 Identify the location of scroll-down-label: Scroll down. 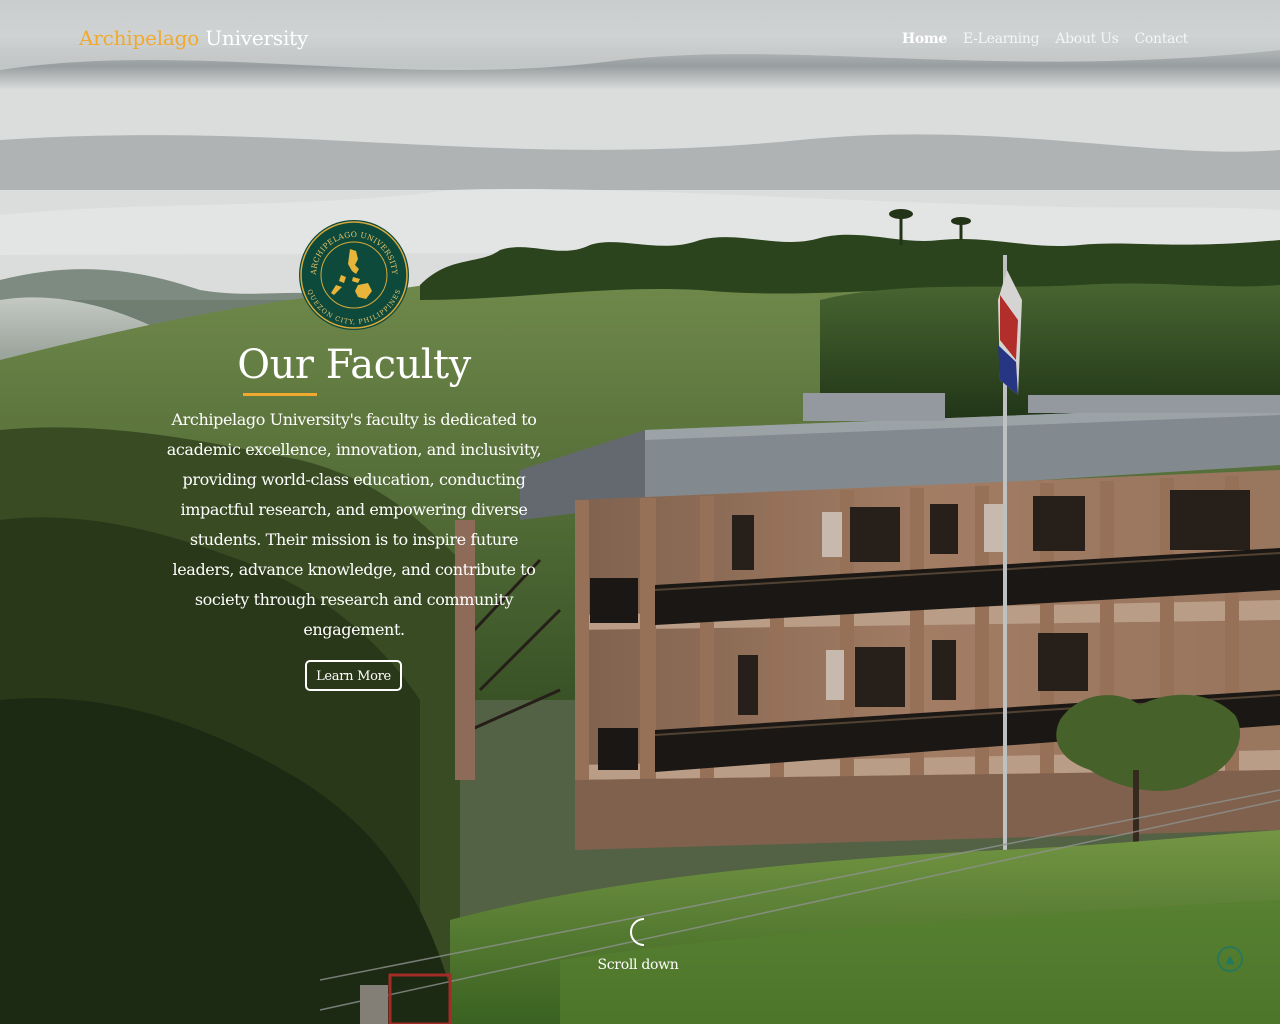
(638, 965).